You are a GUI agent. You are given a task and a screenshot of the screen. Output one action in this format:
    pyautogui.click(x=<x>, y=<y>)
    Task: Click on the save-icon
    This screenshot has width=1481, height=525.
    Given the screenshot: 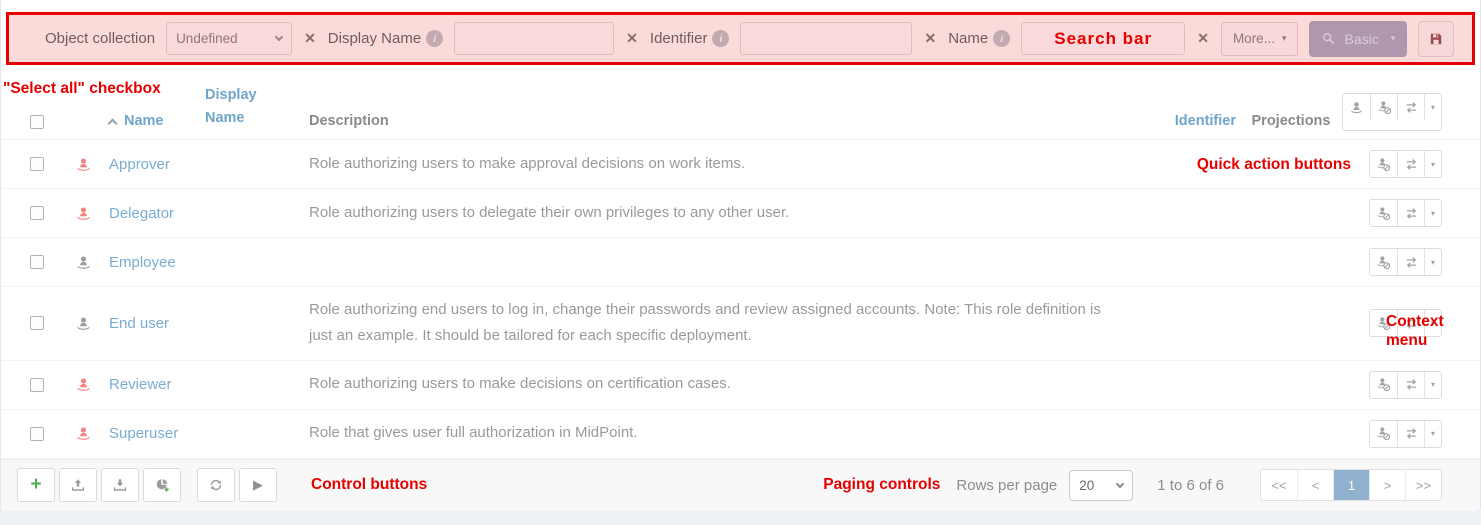 What is the action you would take?
    pyautogui.click(x=1436, y=39)
    